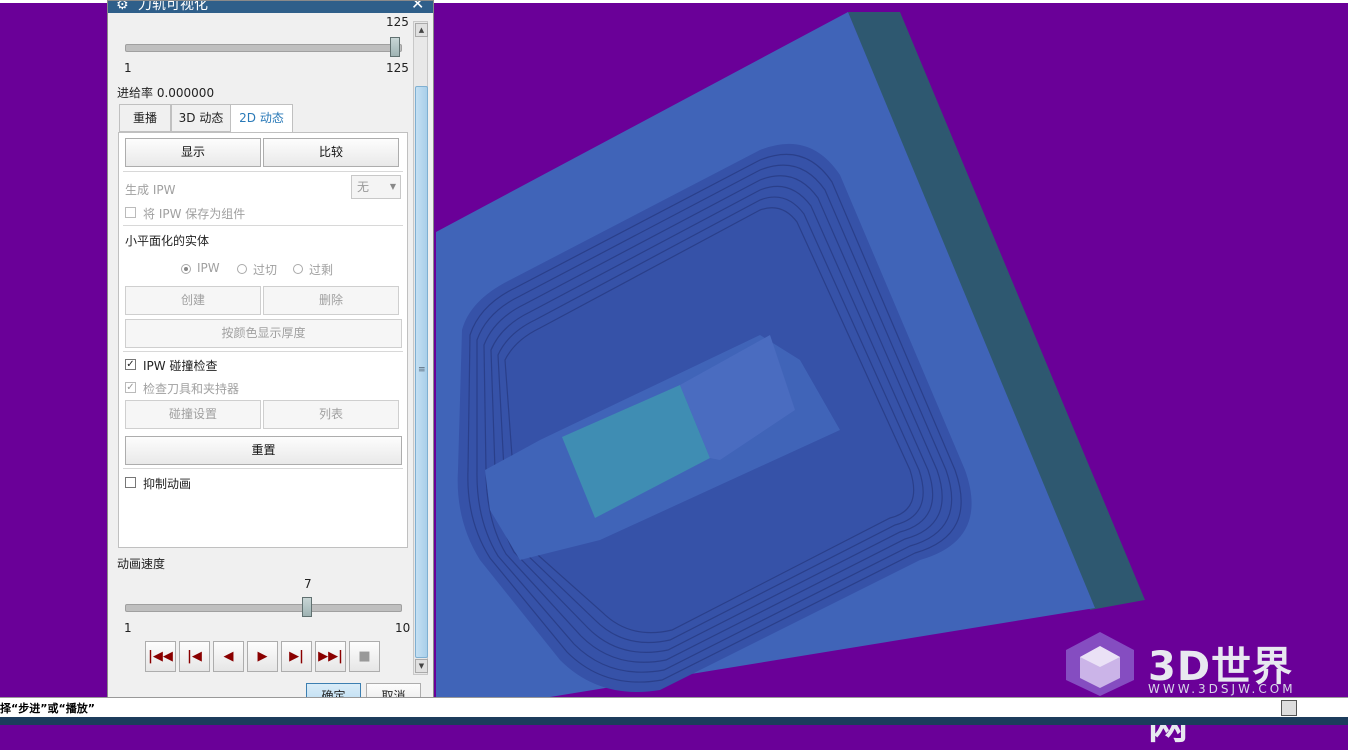  Describe the element at coordinates (395, 47) in the screenshot. I see `step-slider-thumb` at that location.